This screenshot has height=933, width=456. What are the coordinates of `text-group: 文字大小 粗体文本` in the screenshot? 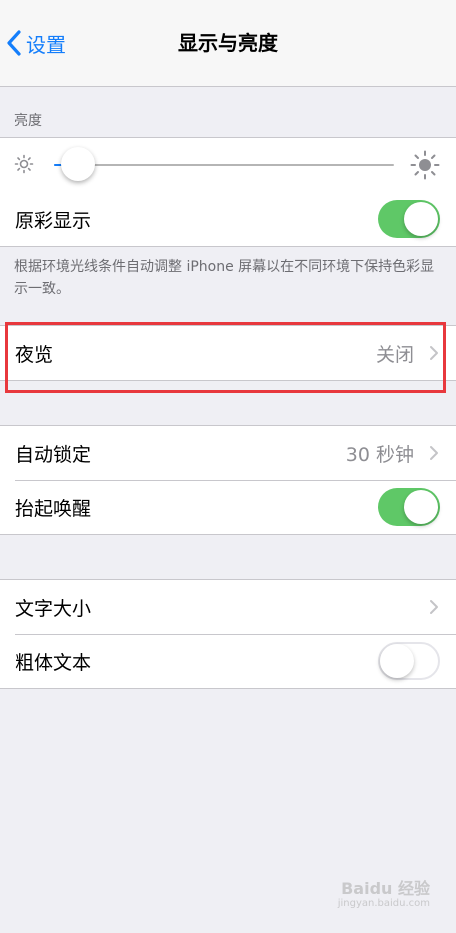 It's located at (228, 634).